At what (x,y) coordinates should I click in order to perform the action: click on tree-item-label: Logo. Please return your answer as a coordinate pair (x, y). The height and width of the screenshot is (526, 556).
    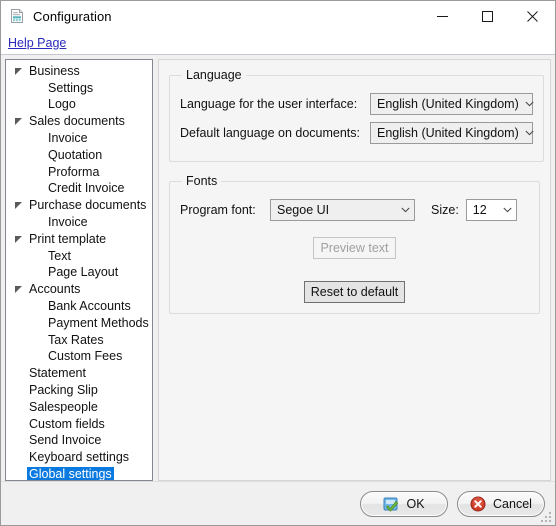
    Looking at the image, I should click on (62, 104).